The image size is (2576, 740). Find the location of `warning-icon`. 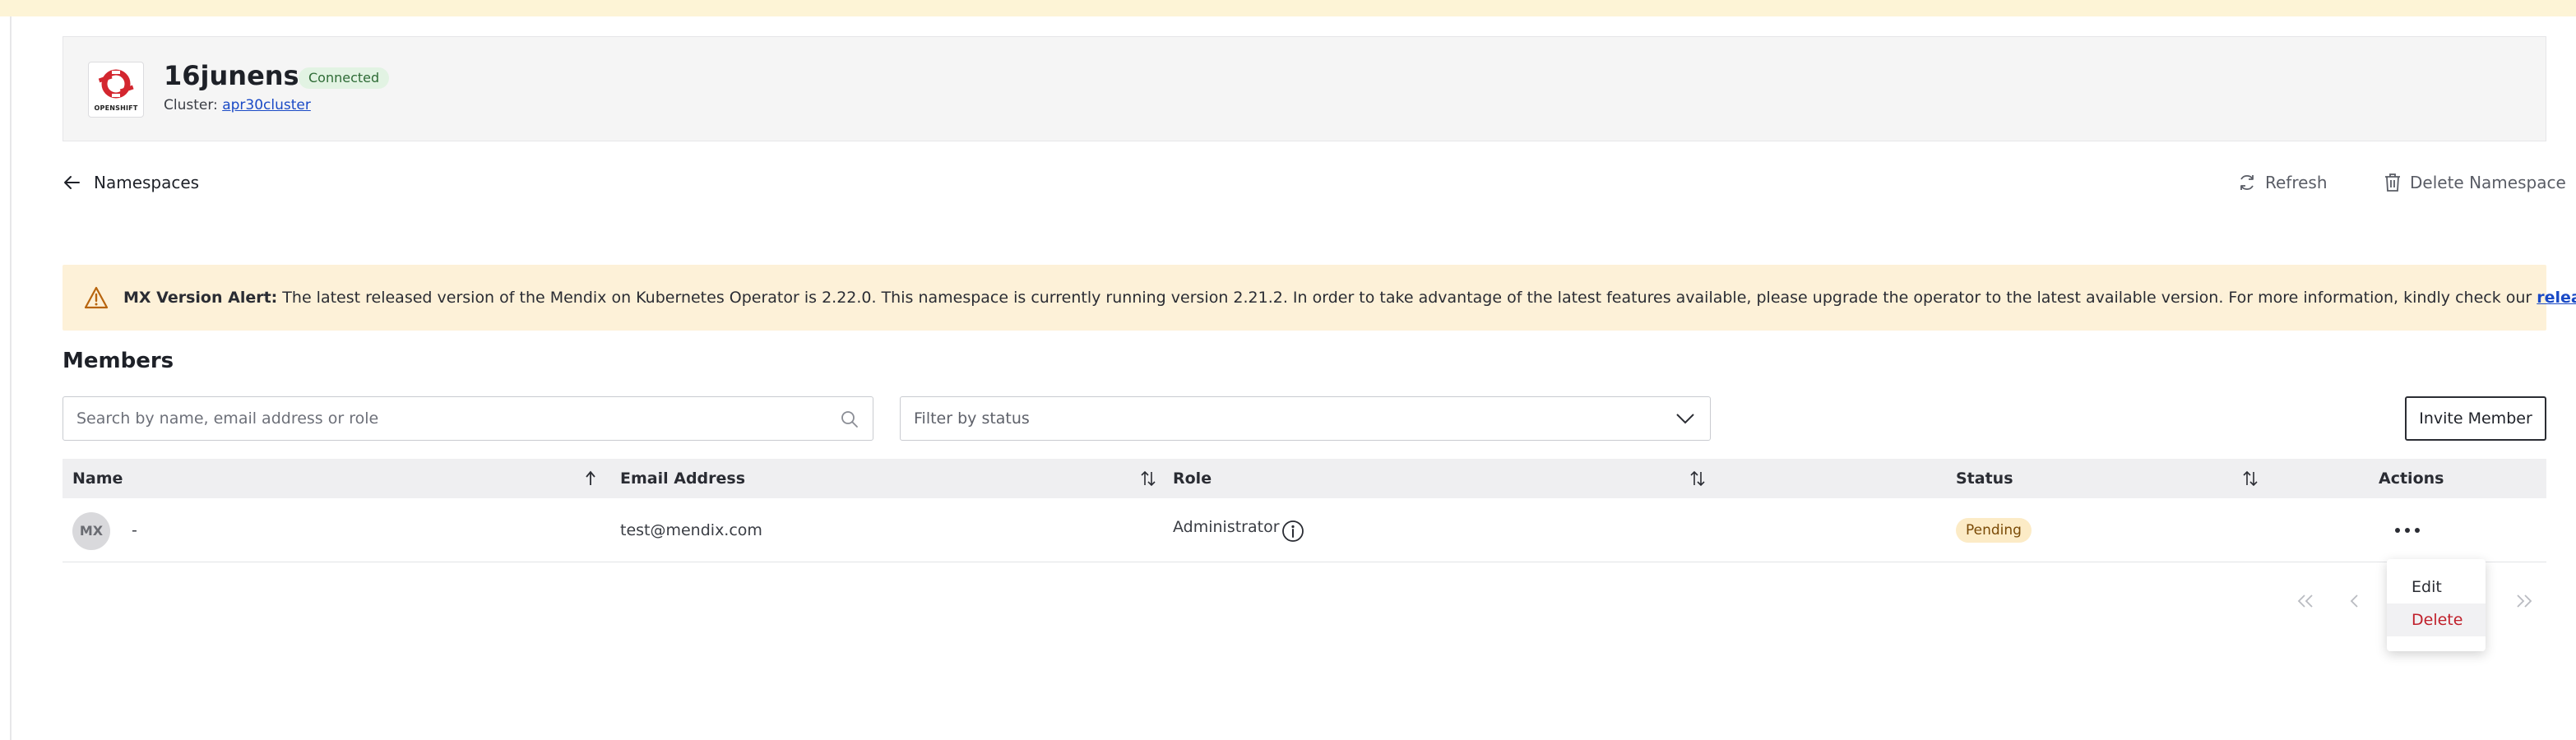

warning-icon is located at coordinates (97, 297).